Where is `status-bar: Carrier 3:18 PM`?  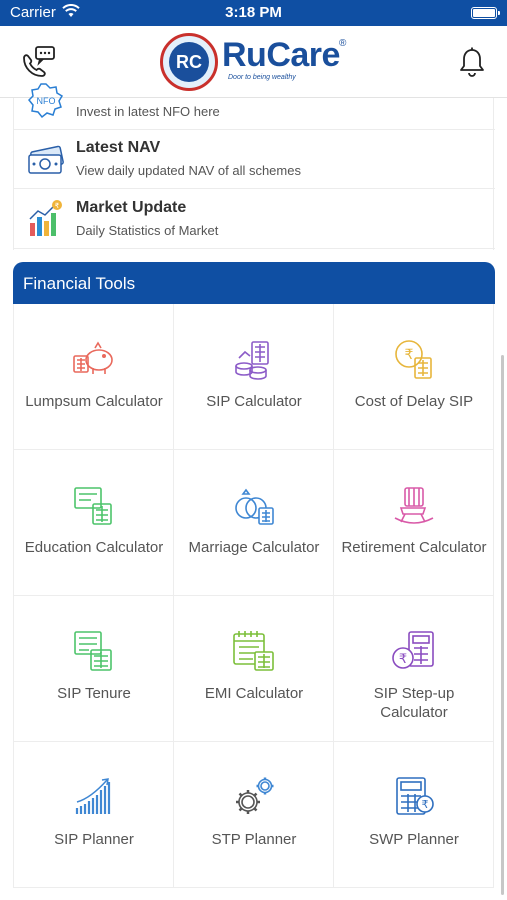 status-bar: Carrier 3:18 PM is located at coordinates (253, 13).